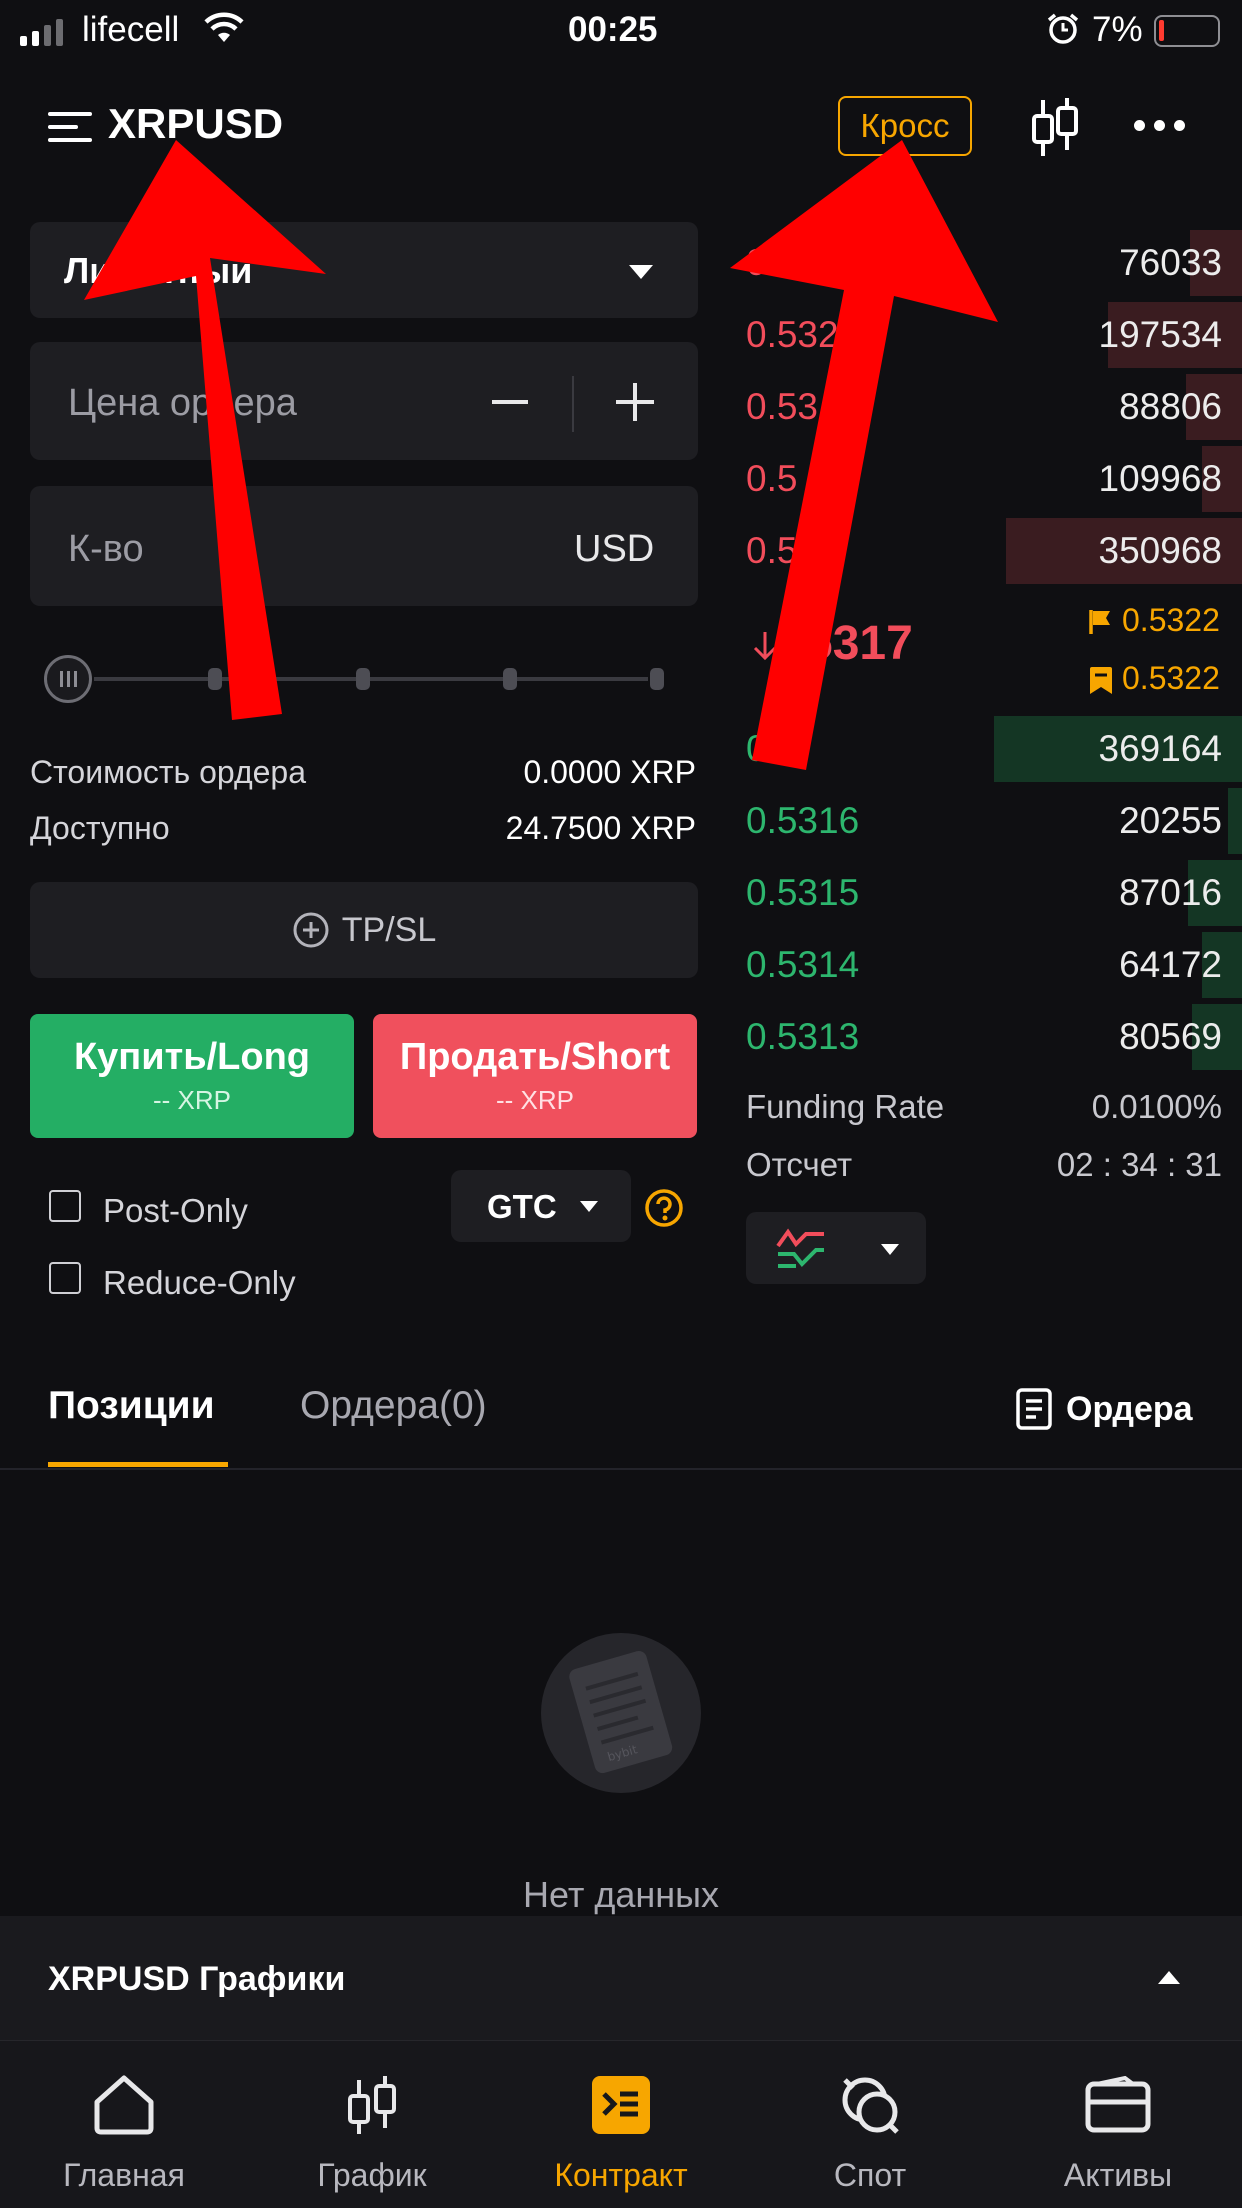 This screenshot has height=2208, width=1242. What do you see at coordinates (1235, 821) in the screenshot?
I see `depth-bar` at bounding box center [1235, 821].